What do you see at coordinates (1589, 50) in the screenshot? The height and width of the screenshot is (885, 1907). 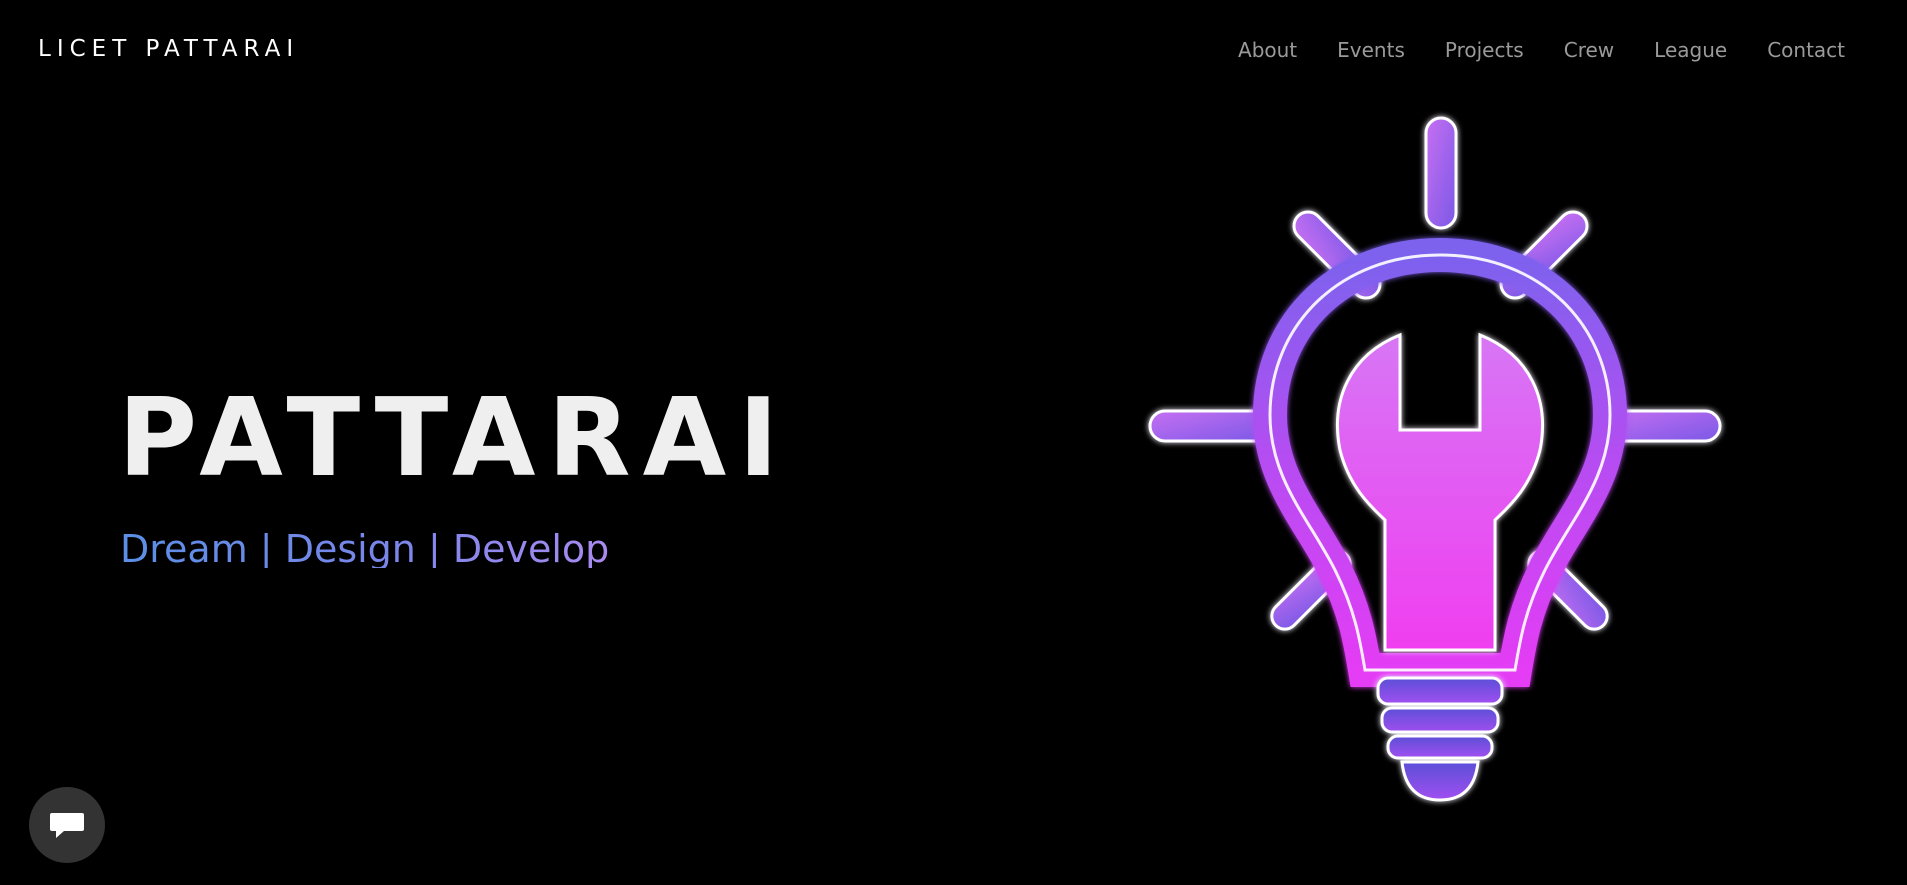 I see `nav-crew-link: Crew` at bounding box center [1589, 50].